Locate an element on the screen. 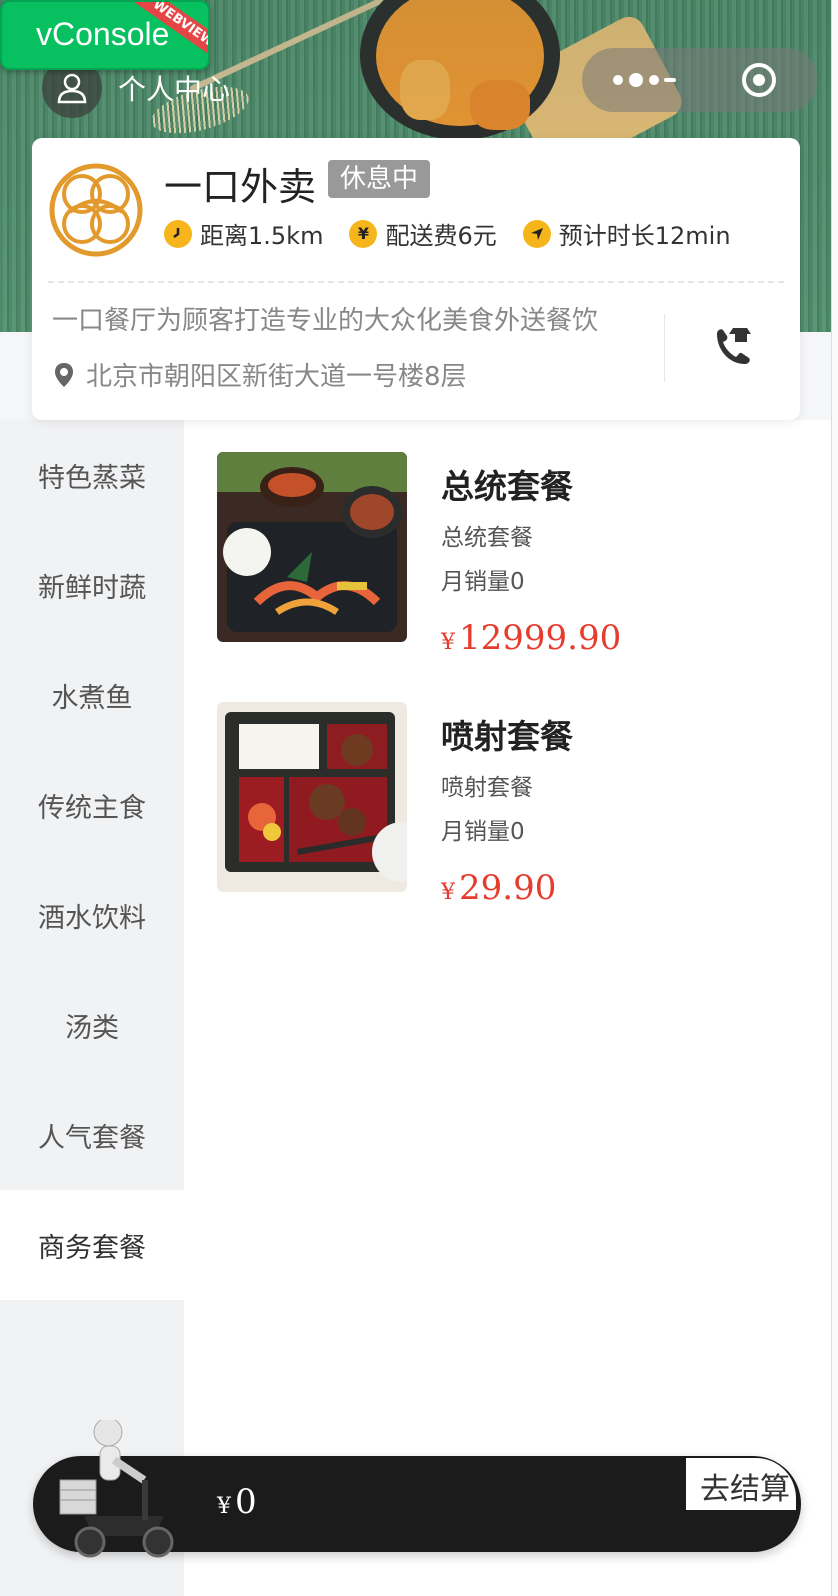  more-dots-icon is located at coordinates (644, 80).